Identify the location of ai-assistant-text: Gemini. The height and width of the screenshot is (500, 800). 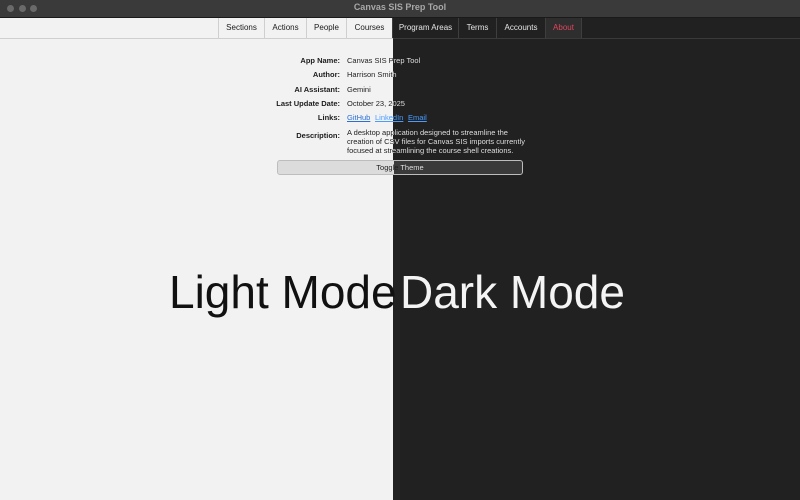
(359, 89).